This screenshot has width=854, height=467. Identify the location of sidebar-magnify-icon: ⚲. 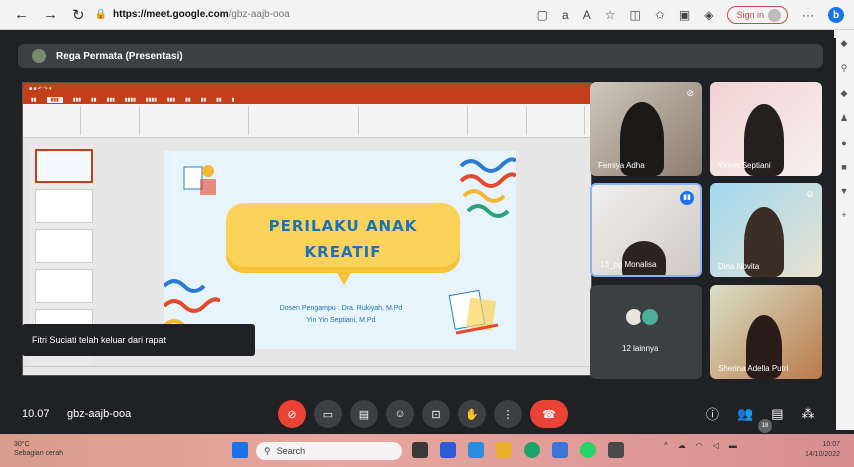
(844, 68).